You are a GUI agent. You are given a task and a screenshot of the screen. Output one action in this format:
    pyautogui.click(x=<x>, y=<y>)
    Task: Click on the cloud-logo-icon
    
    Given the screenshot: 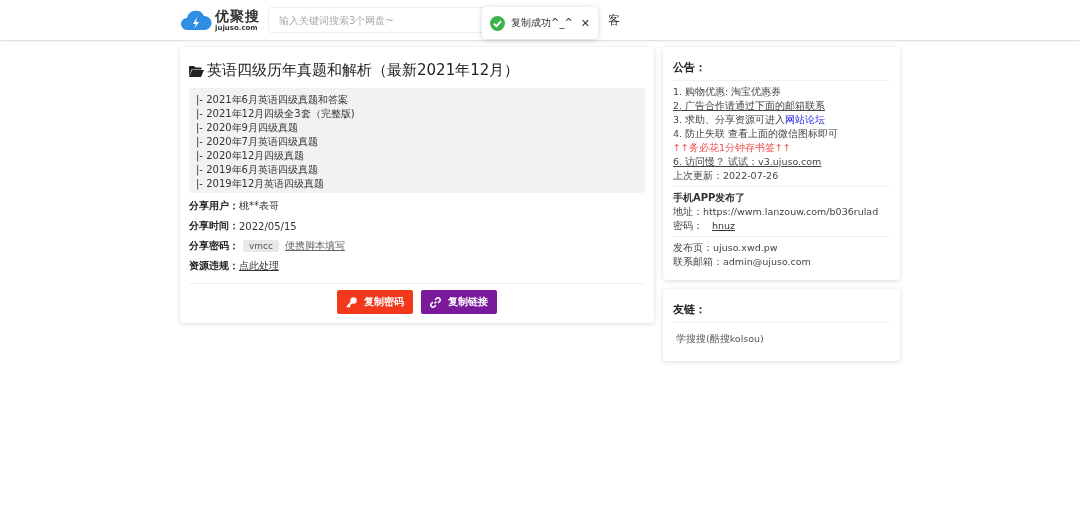 What is the action you would take?
    pyautogui.click(x=196, y=20)
    